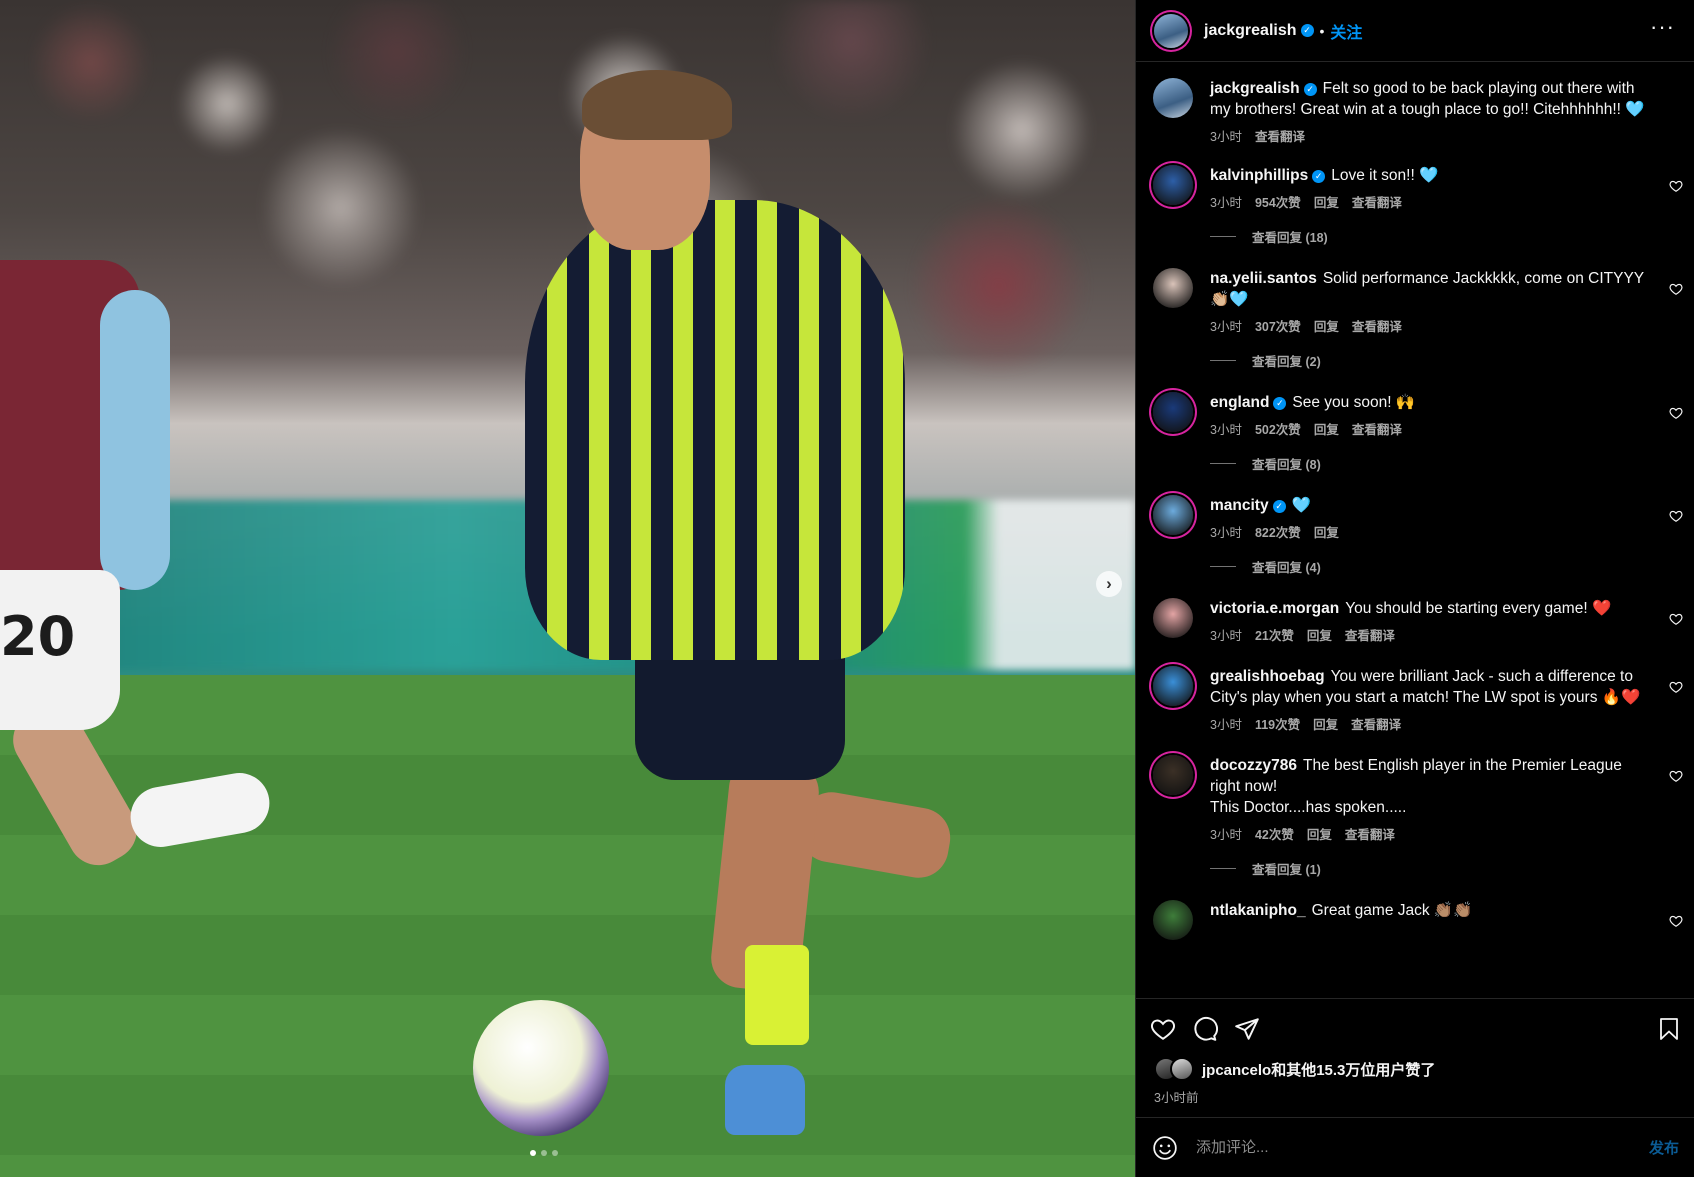 The height and width of the screenshot is (1177, 1694). I want to click on view-replies-button: 查看回复 (2), so click(1428, 360).